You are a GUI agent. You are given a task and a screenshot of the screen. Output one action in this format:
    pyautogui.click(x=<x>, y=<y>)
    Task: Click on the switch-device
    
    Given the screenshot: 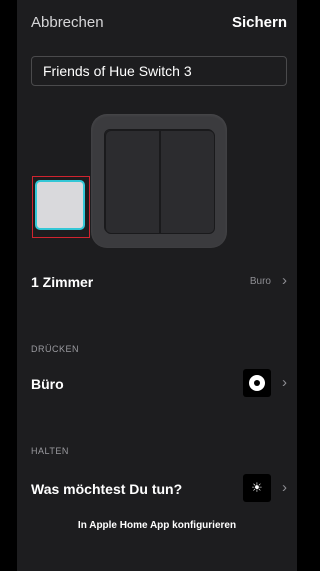 What is the action you would take?
    pyautogui.click(x=159, y=181)
    